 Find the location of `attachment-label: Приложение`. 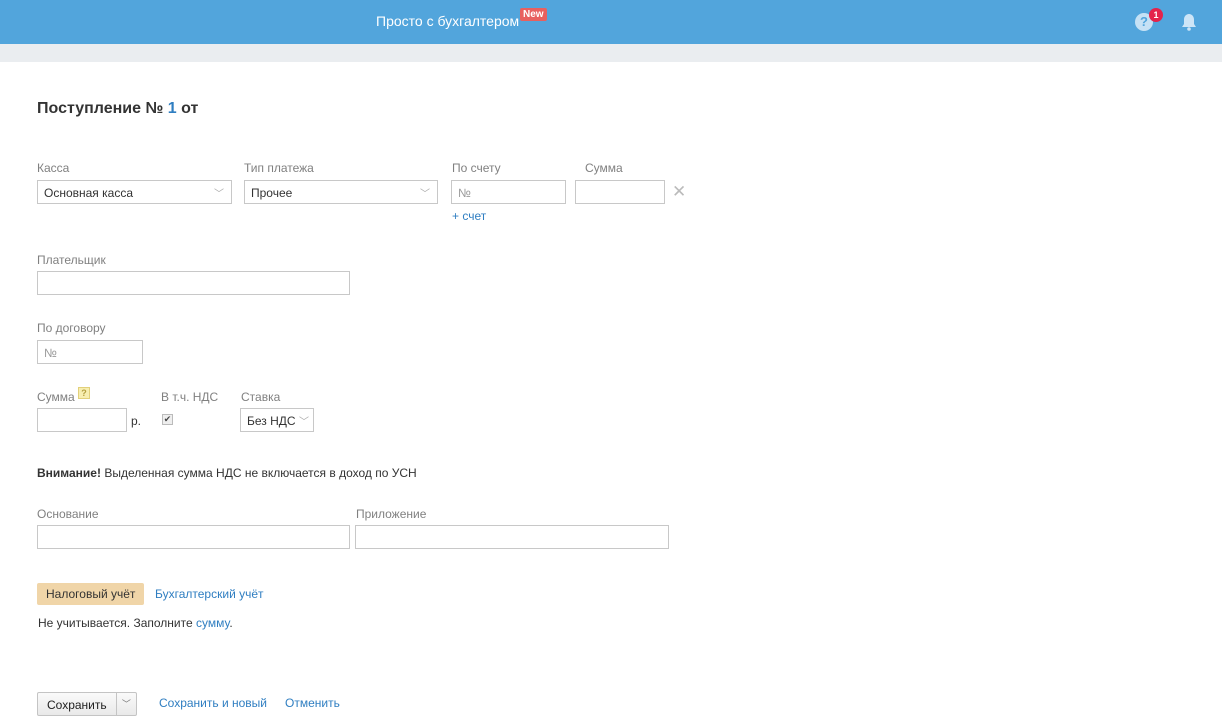

attachment-label: Приложение is located at coordinates (391, 514).